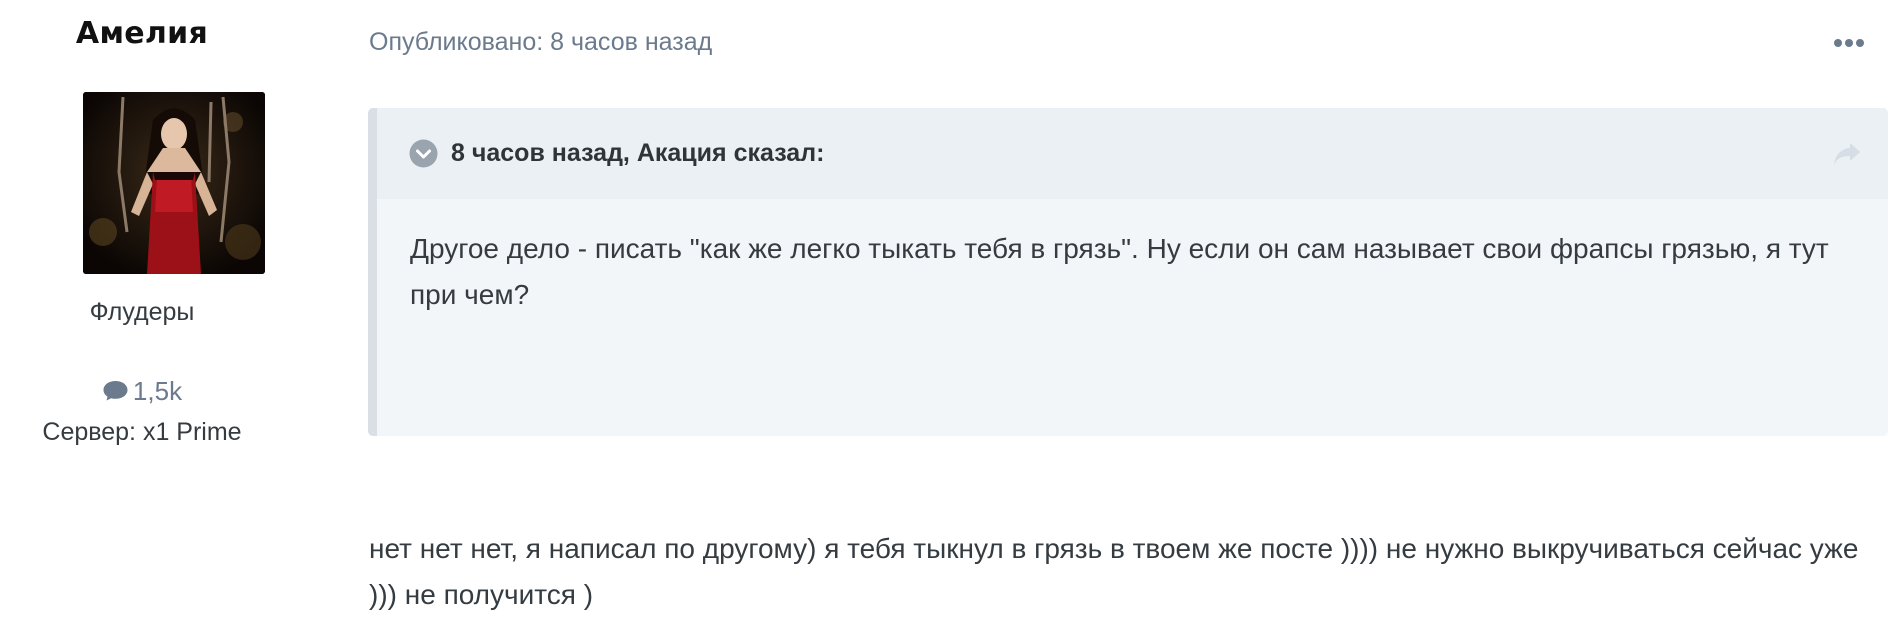 The width and height of the screenshot is (1901, 626). Describe the element at coordinates (1132, 153) in the screenshot. I see `quote-header: 8 часов назад, Акация сказал:` at that location.